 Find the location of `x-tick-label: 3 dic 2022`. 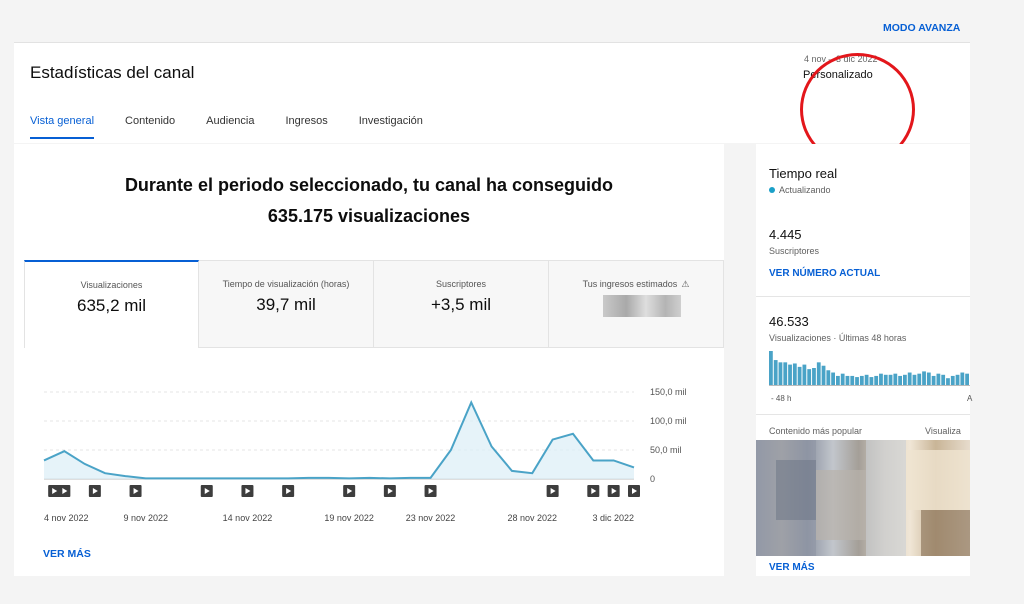

x-tick-label: 3 dic 2022 is located at coordinates (613, 518).